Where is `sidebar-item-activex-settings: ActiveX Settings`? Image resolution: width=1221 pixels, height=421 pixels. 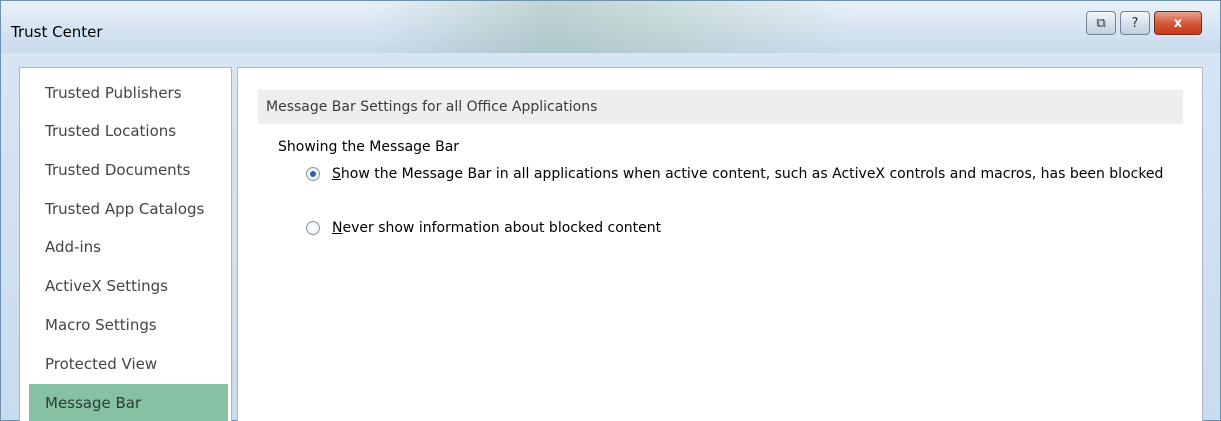
sidebar-item-activex-settings: ActiveX Settings is located at coordinates (128, 286).